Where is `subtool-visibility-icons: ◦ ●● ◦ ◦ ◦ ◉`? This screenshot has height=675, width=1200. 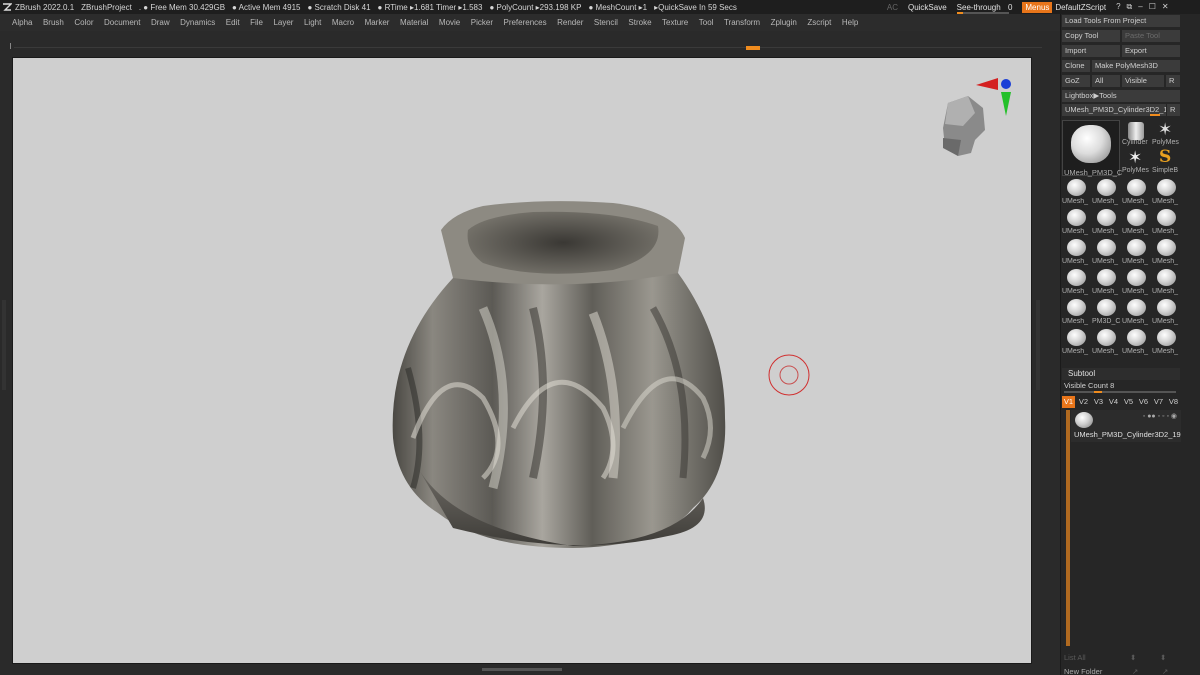 subtool-visibility-icons: ◦ ●● ◦ ◦ ◦ ◉ is located at coordinates (1160, 416).